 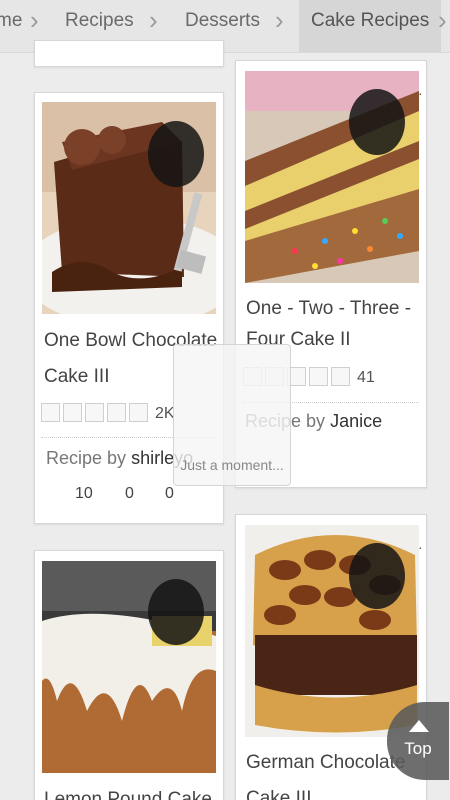 I want to click on rating-count: 41, so click(x=366, y=377).